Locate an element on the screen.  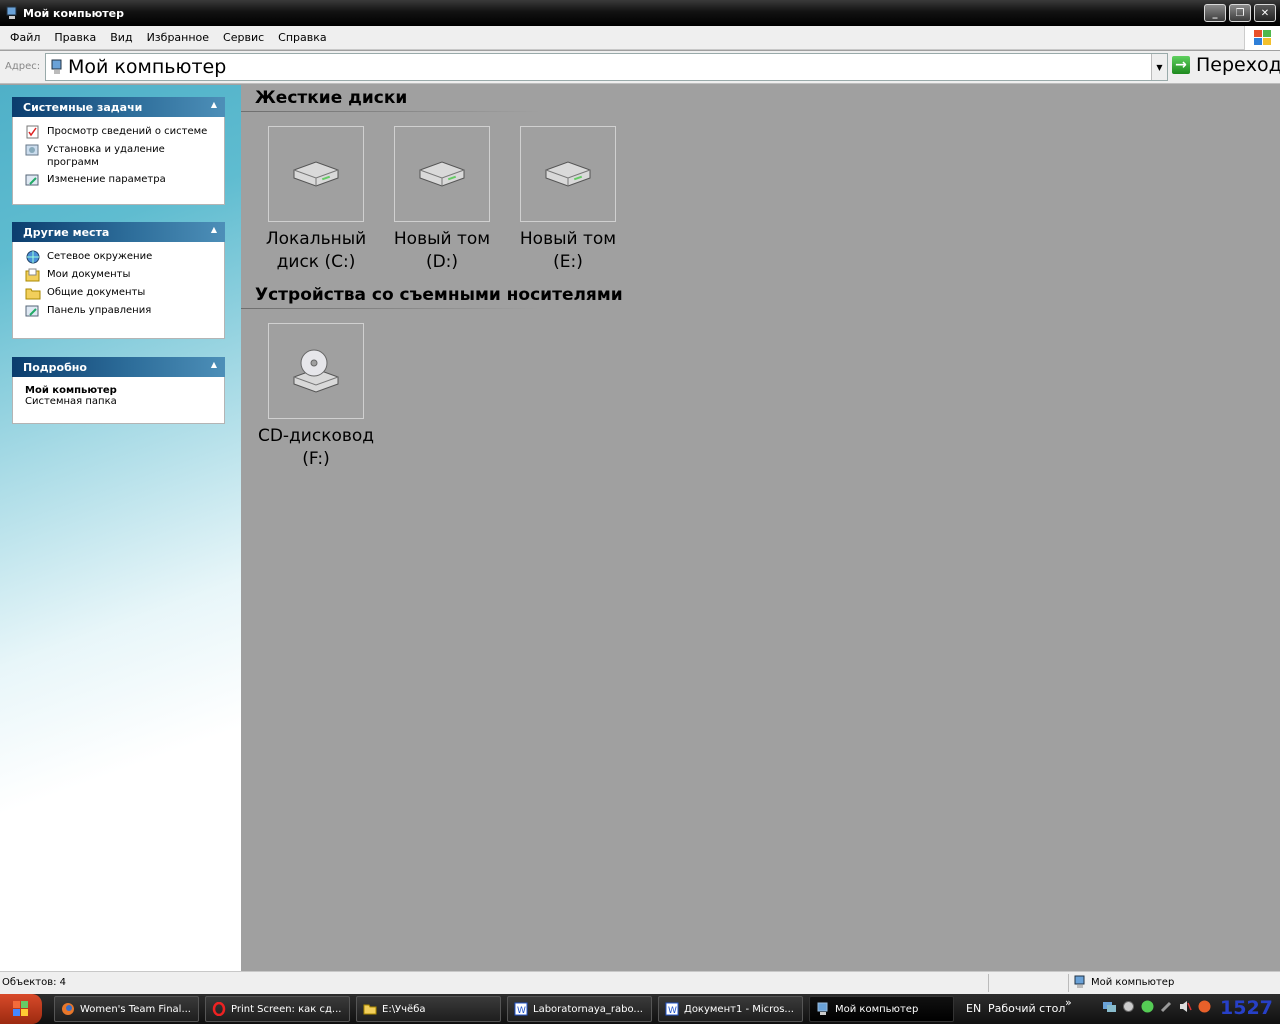
address-input: Мой компьютер ▼ is located at coordinates (606, 67).